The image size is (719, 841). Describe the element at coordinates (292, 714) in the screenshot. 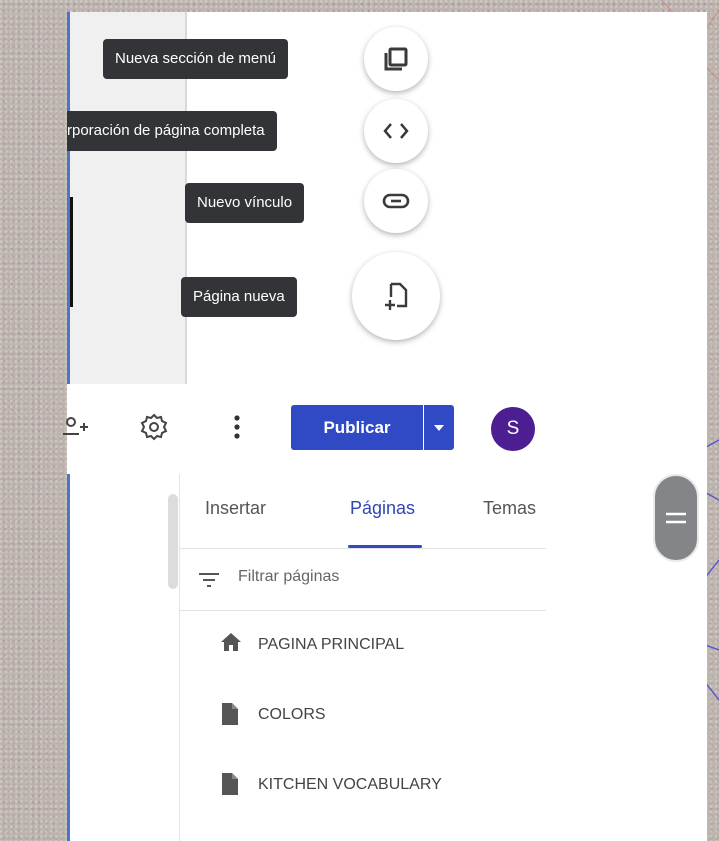

I see `page-item-label: COLORS` at that location.